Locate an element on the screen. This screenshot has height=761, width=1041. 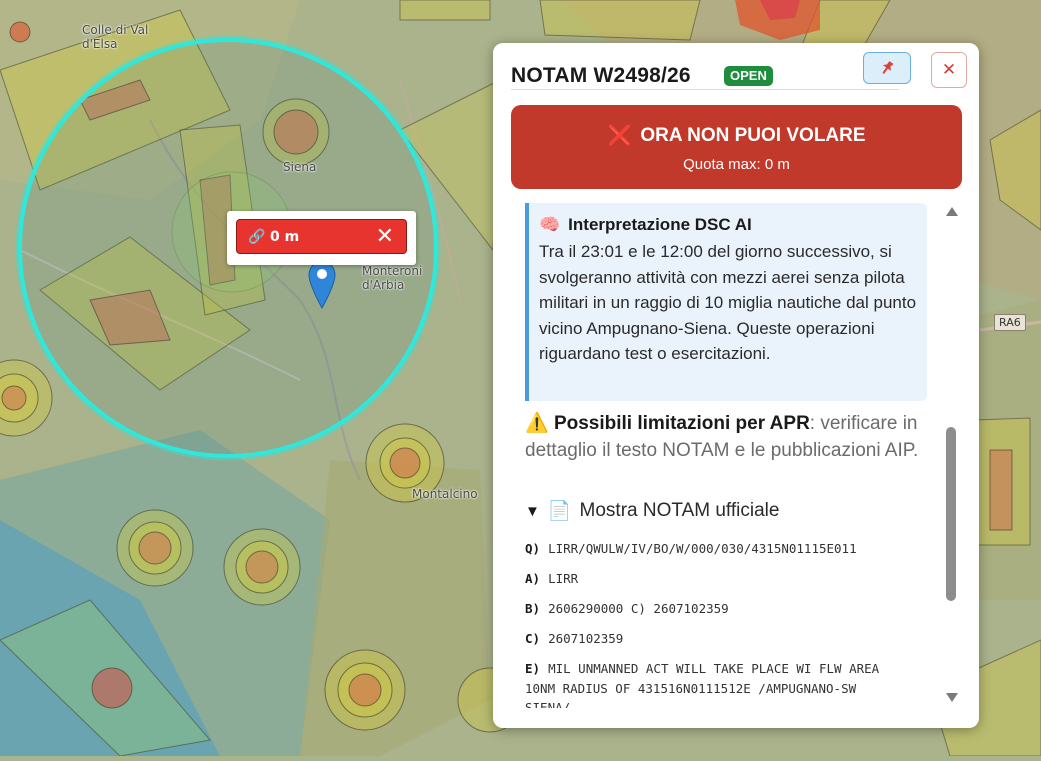
show-official-notam-toggle: ▼ 📄 Mostra NOTAM ufficiale is located at coordinates (652, 511).